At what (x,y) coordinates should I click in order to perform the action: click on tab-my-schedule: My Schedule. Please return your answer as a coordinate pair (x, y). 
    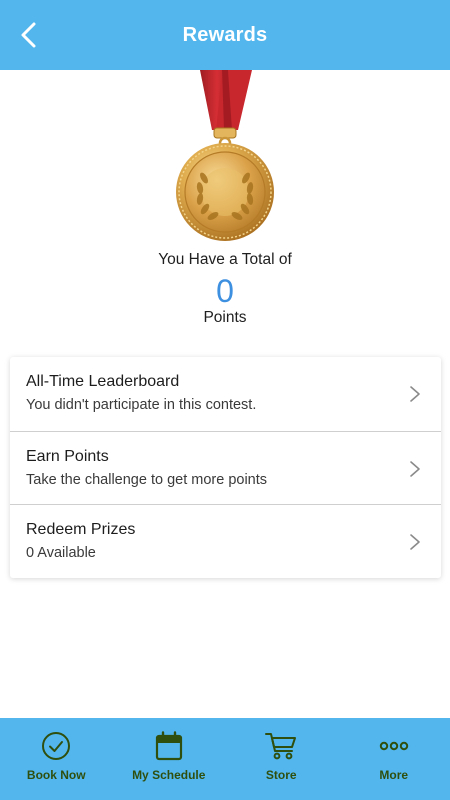
    Looking at the image, I should click on (169, 759).